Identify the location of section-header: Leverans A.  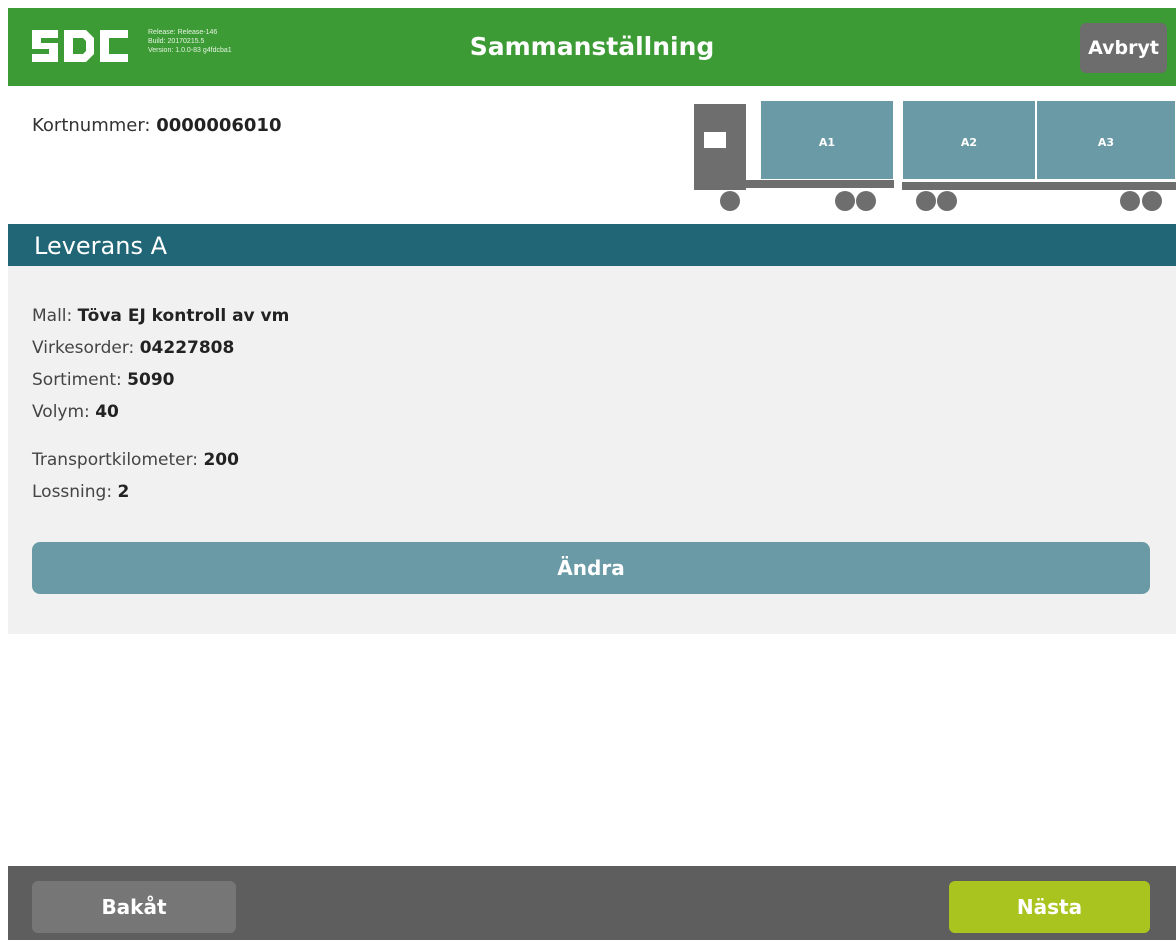
(592, 245).